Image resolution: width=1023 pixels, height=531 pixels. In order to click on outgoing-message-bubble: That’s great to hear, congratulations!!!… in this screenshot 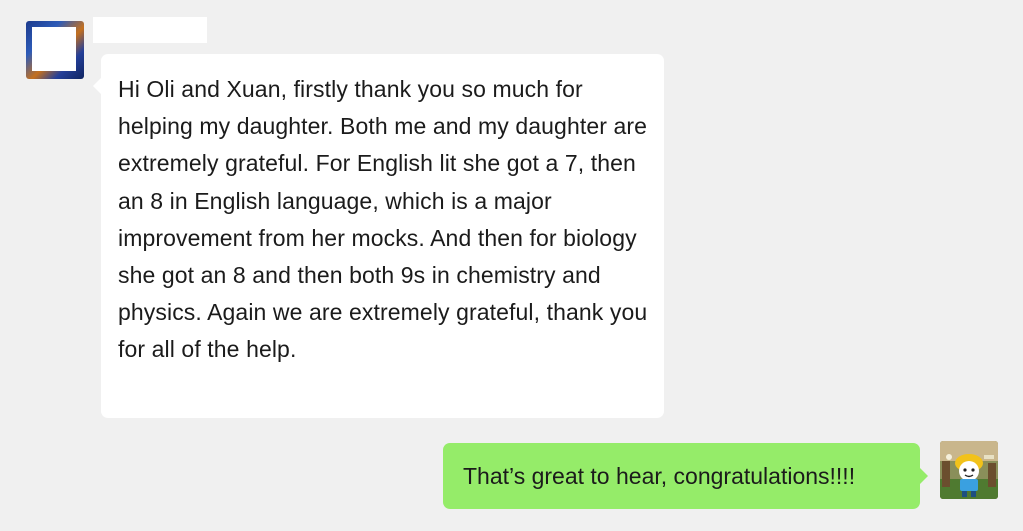, I will do `click(685, 476)`.